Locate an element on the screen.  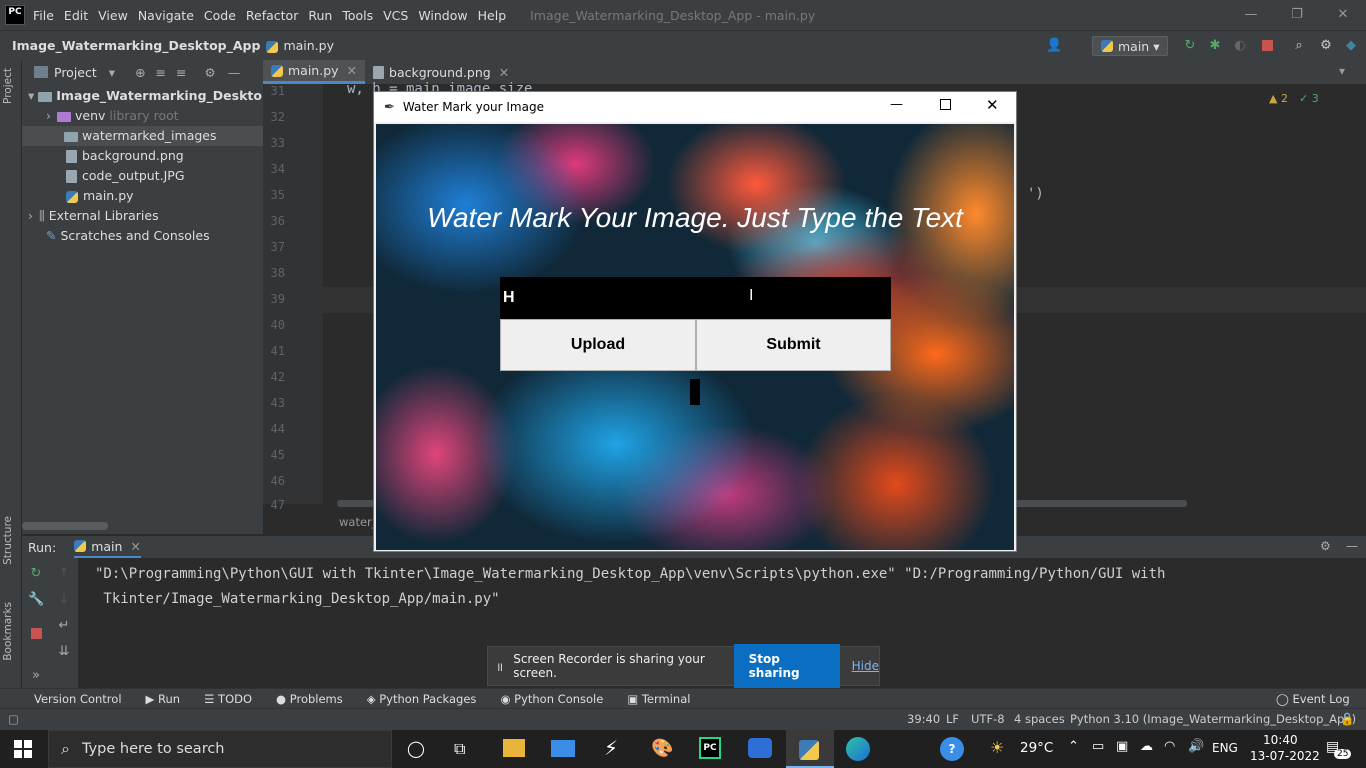
tree-item-main-py: main.py is located at coordinates (142, 196).